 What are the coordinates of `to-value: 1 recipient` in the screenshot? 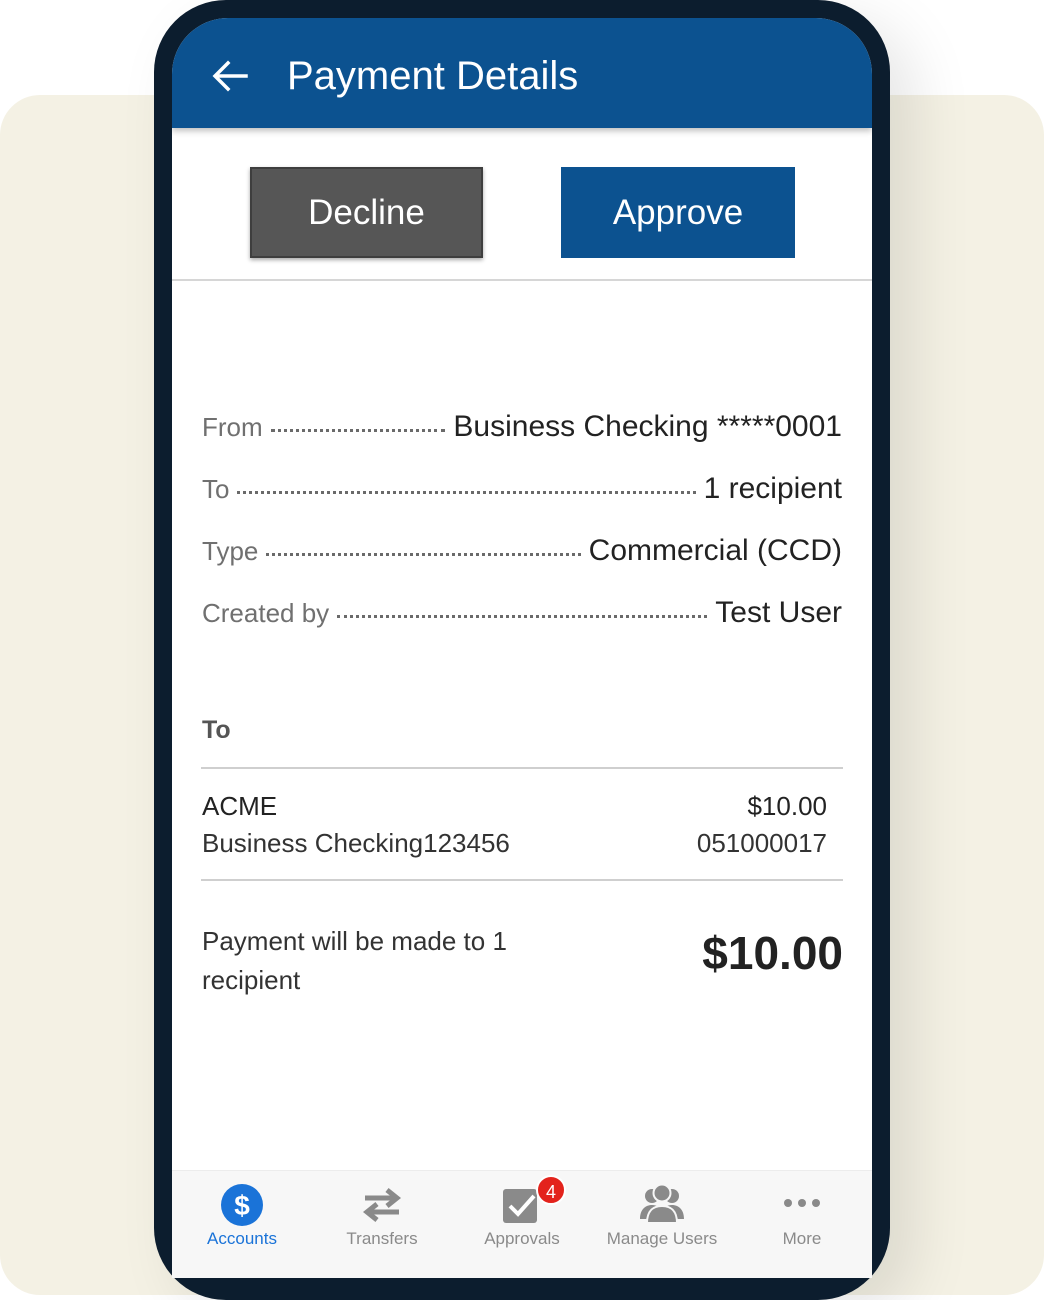 It's located at (772, 488).